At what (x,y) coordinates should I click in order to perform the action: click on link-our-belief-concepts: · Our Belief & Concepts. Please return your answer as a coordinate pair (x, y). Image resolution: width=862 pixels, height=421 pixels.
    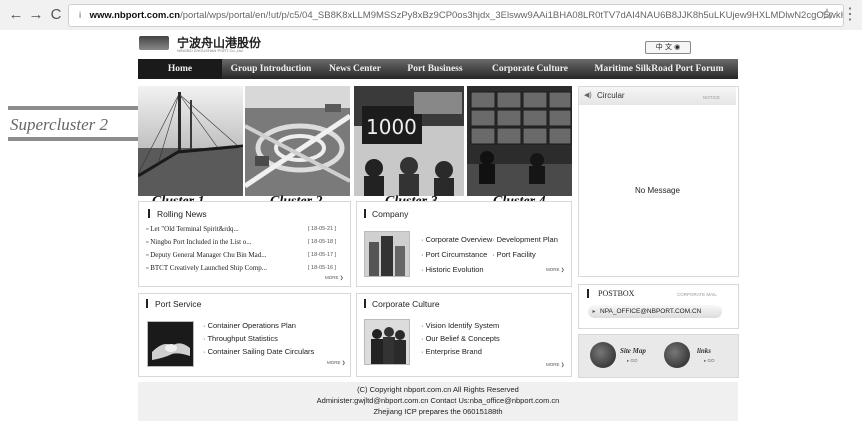
    Looking at the image, I should click on (460, 338).